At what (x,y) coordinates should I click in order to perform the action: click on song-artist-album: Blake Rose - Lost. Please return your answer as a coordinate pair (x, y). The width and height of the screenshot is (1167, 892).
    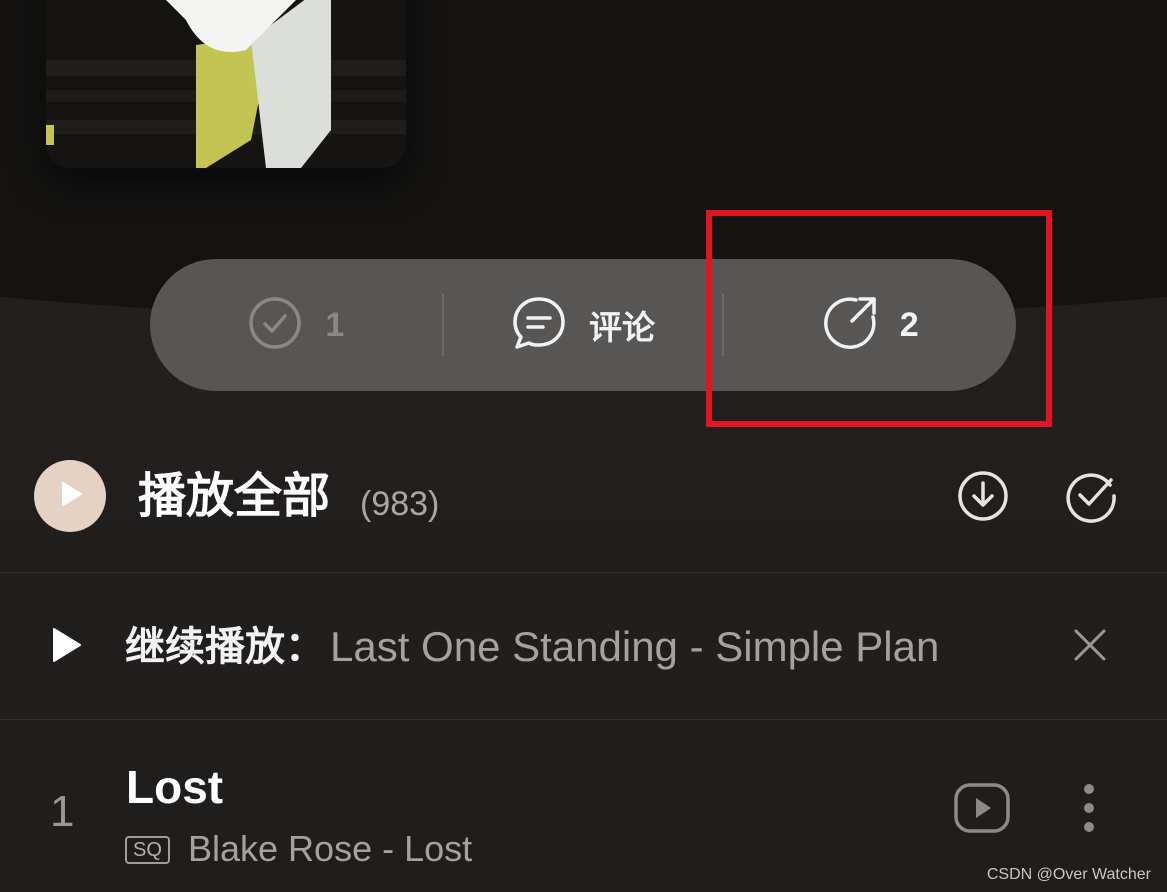
    Looking at the image, I should click on (330, 848).